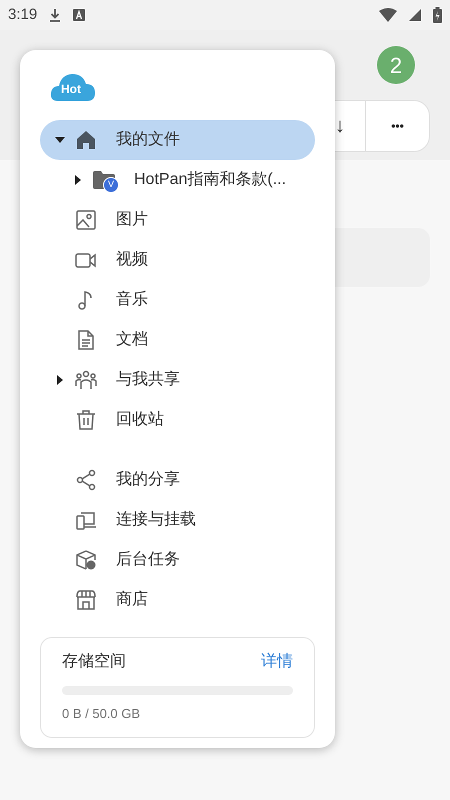  I want to click on more-button: •••, so click(397, 126).